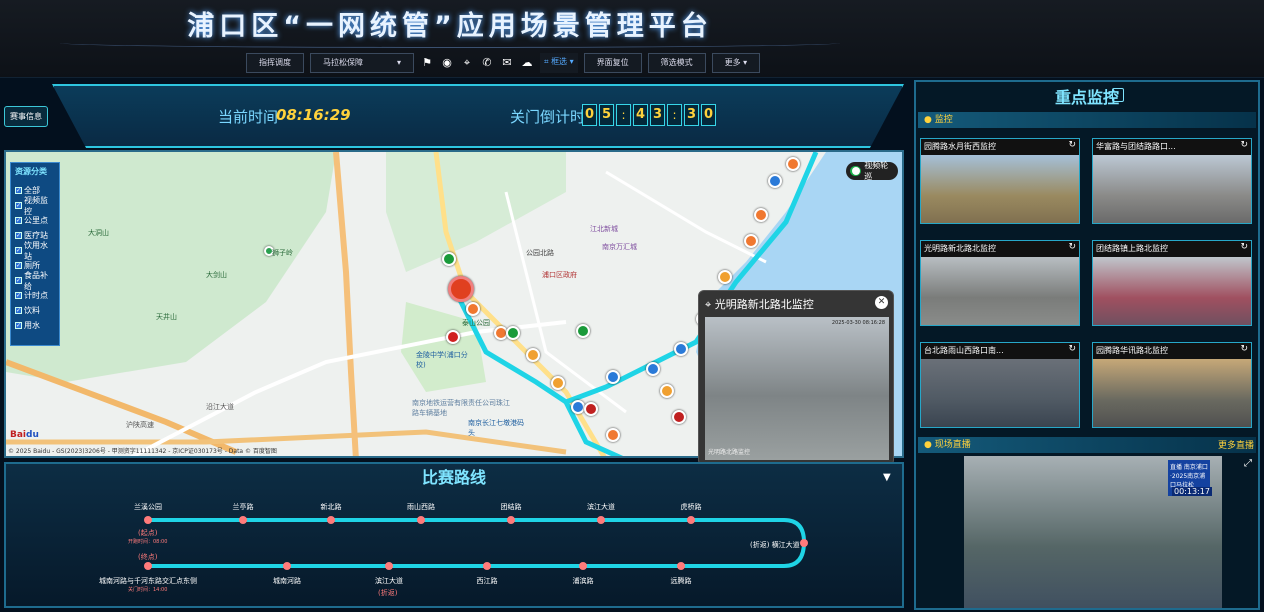  I want to click on more-button: 更多 ▾, so click(736, 62).